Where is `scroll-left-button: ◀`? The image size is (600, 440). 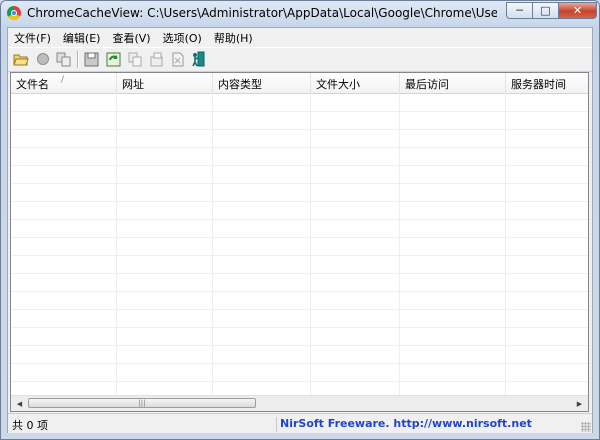
scroll-left-button: ◀ is located at coordinates (19, 403).